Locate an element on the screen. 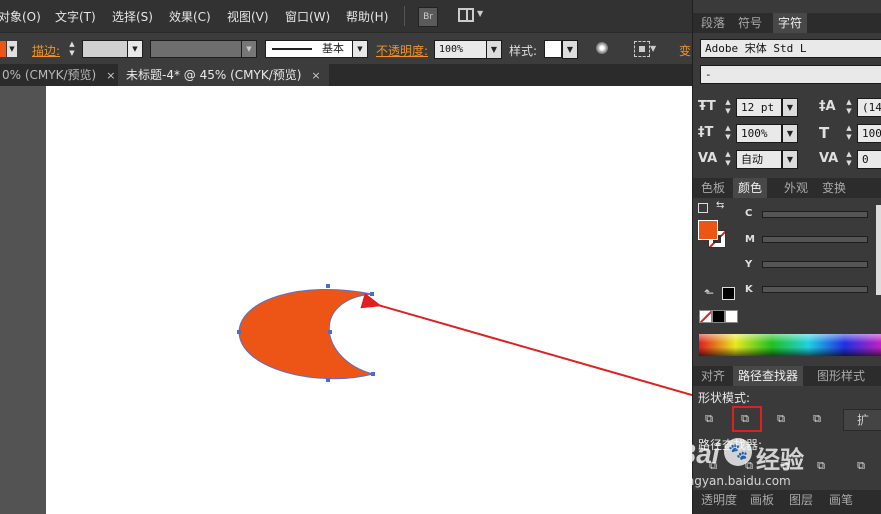 The width and height of the screenshot is (881, 514). black-label: K is located at coordinates (749, 289).